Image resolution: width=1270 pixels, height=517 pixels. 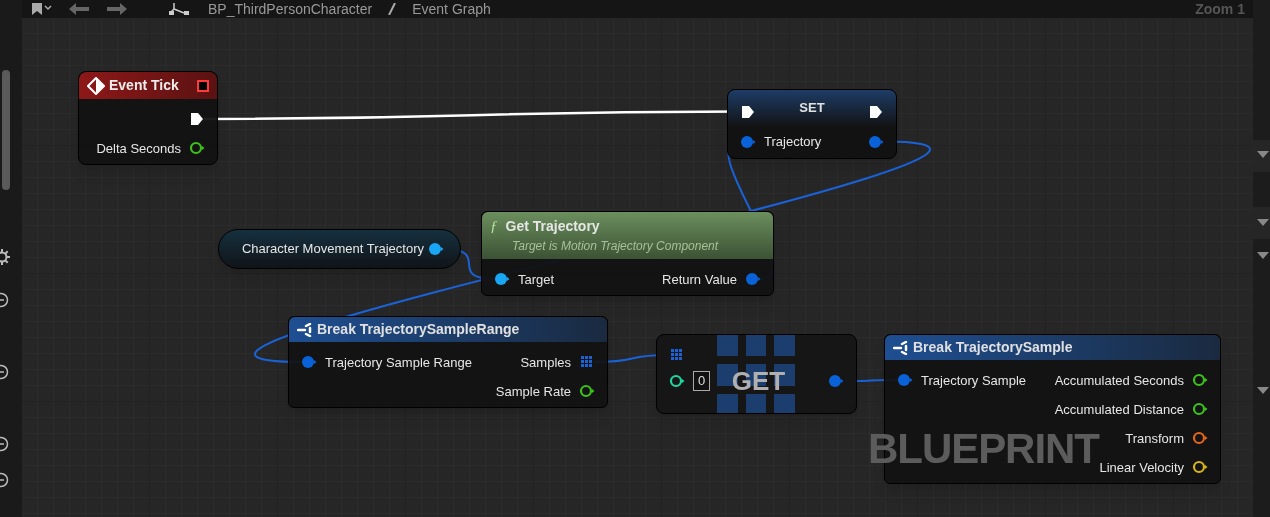 I want to click on transform-pin-icon, so click(x=1200, y=438).